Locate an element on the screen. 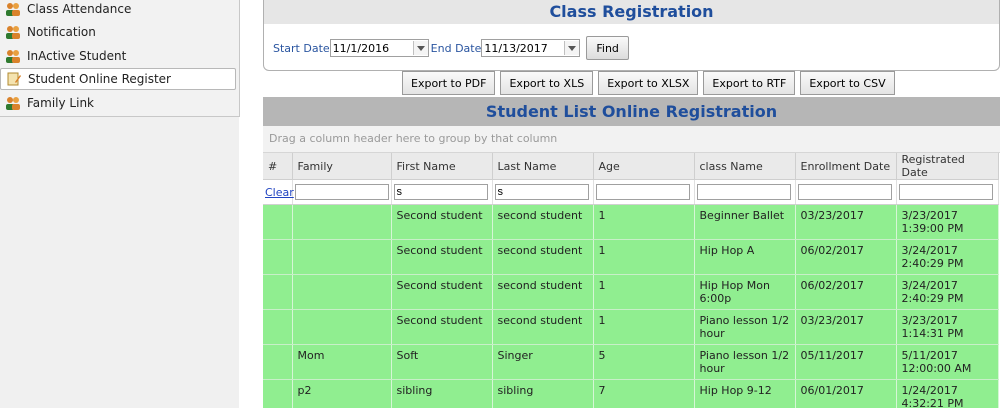 The height and width of the screenshot is (408, 1000). cell-enrollment-date: 06/02/2017 is located at coordinates (846, 292).